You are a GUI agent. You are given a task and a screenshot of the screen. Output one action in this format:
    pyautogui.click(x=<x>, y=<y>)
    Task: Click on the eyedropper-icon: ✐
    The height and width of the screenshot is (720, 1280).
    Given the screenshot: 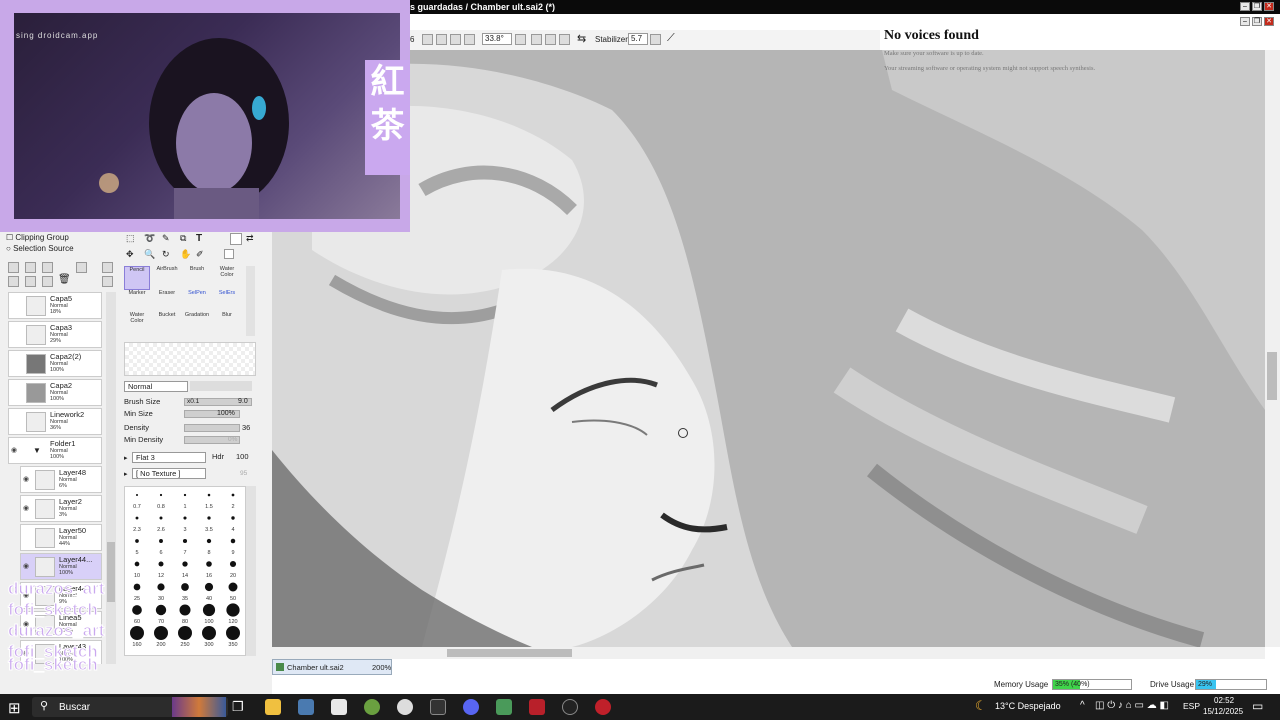 What is the action you would take?
    pyautogui.click(x=200, y=254)
    